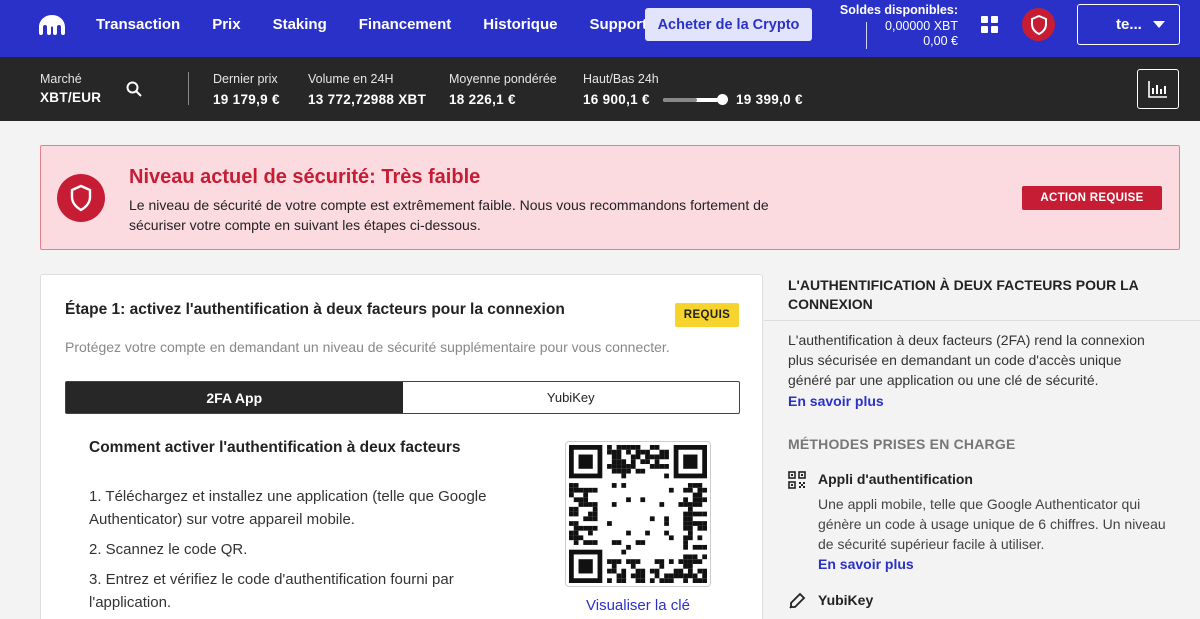 The width and height of the screenshot is (1200, 619). What do you see at coordinates (797, 480) in the screenshot?
I see `qr-code-icon` at bounding box center [797, 480].